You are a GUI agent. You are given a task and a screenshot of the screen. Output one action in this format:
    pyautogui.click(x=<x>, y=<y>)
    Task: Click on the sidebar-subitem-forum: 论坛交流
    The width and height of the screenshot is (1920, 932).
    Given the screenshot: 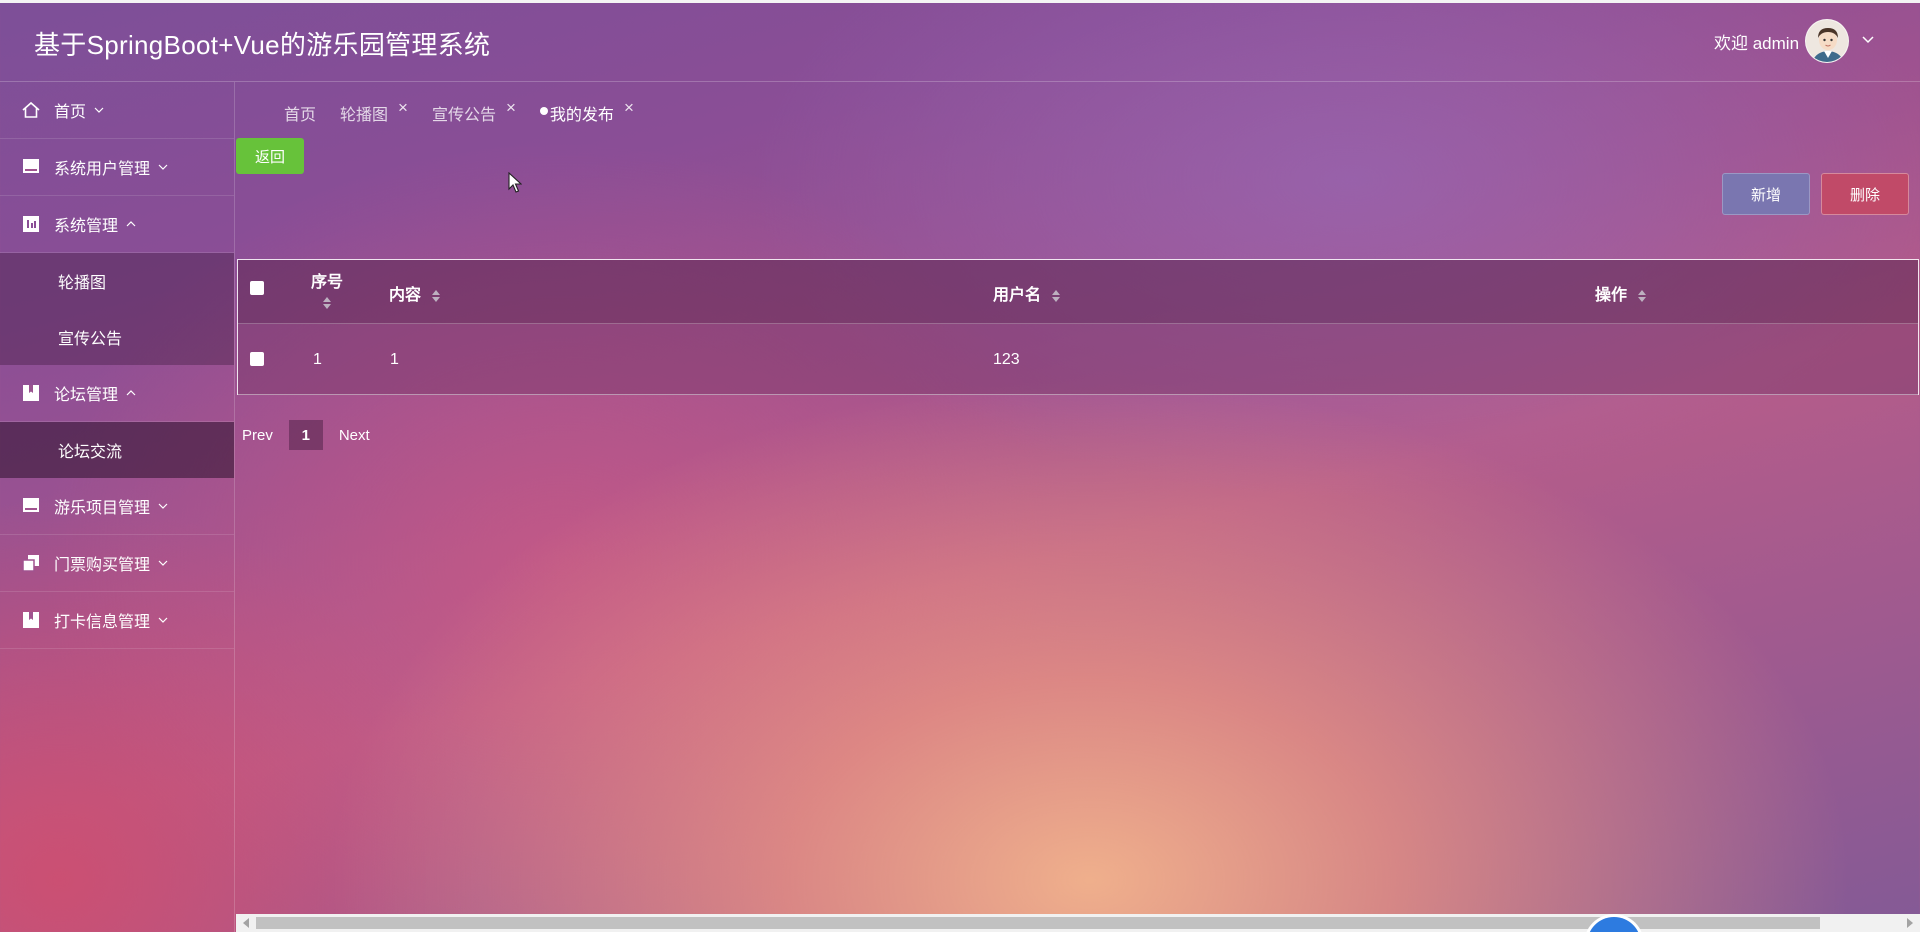 What is the action you would take?
    pyautogui.click(x=117, y=450)
    